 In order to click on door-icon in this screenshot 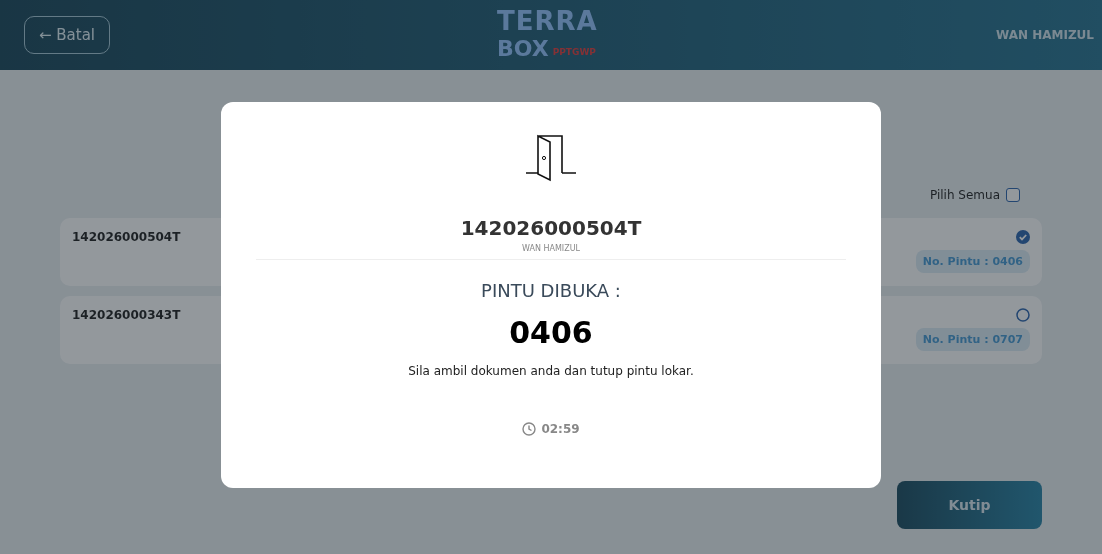, I will do `click(551, 158)`.